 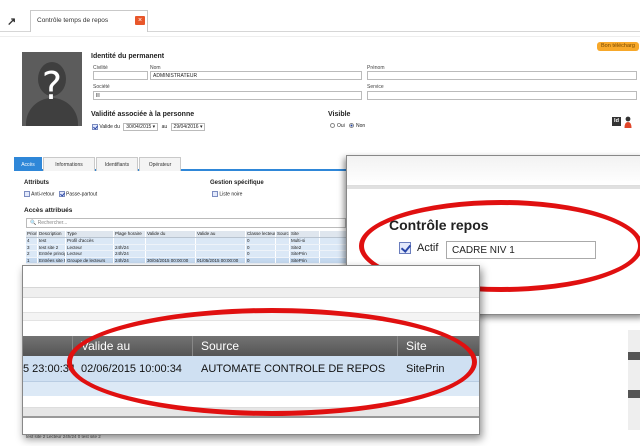 What do you see at coordinates (351, 126) in the screenshot?
I see `visible-non-radio` at bounding box center [351, 126].